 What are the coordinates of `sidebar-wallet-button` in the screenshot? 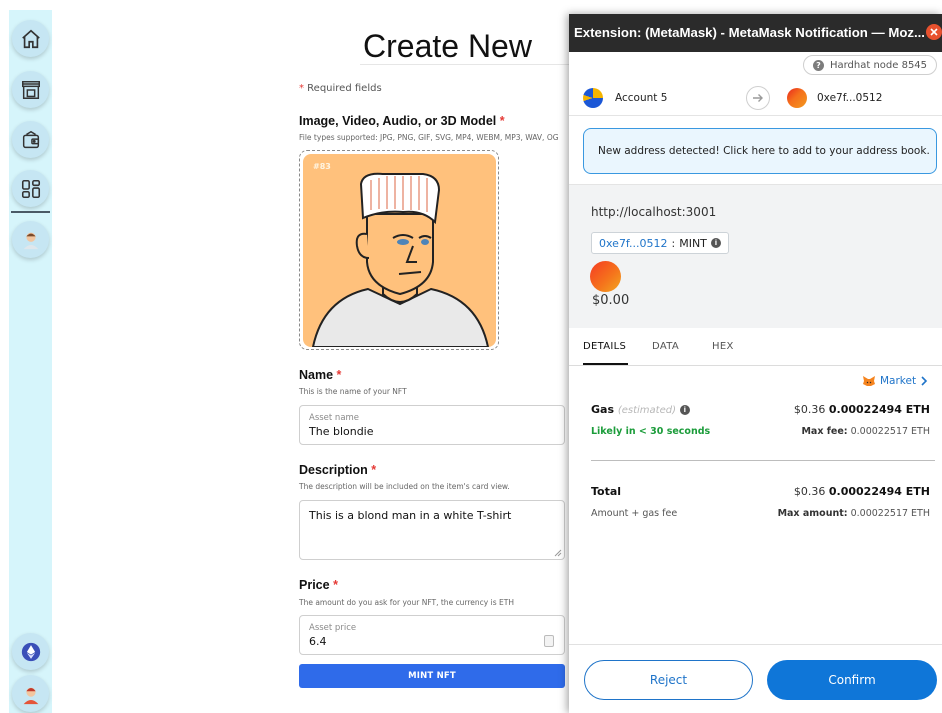 It's located at (30, 139).